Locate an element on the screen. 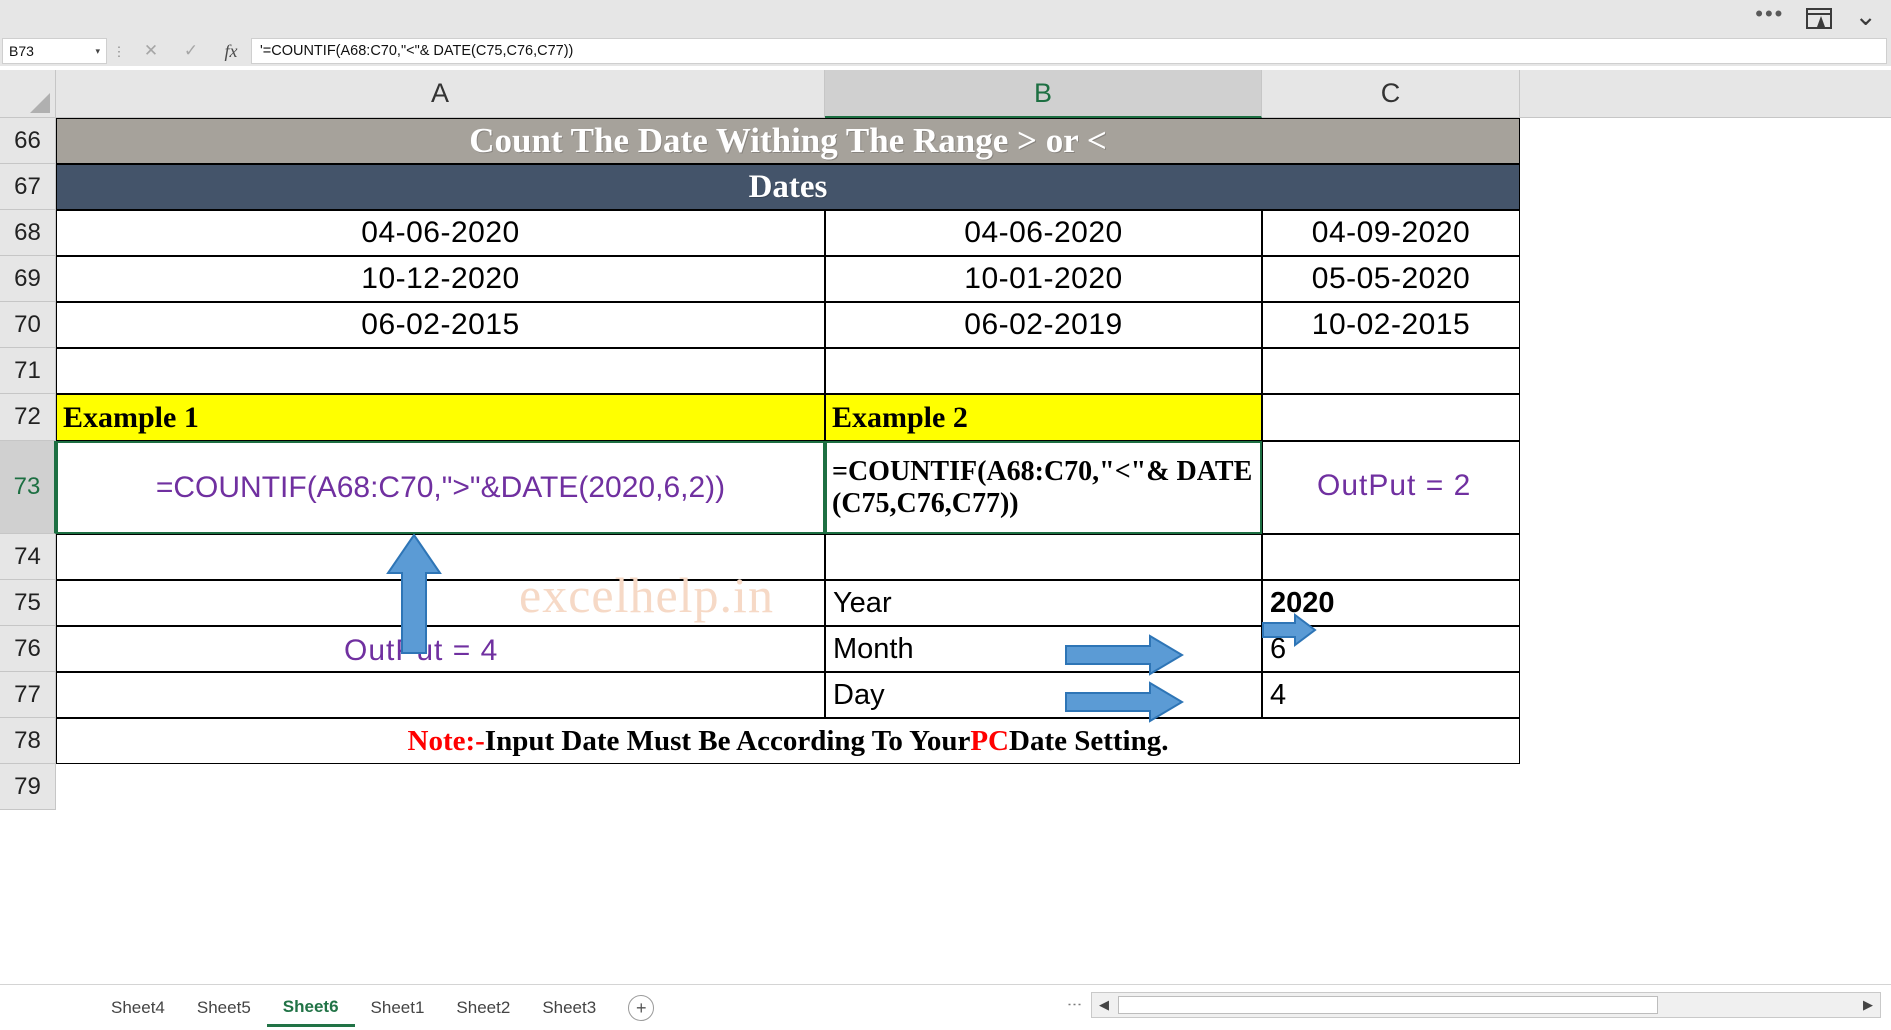 This screenshot has height=1030, width=1891. cell-c72 is located at coordinates (1391, 417).